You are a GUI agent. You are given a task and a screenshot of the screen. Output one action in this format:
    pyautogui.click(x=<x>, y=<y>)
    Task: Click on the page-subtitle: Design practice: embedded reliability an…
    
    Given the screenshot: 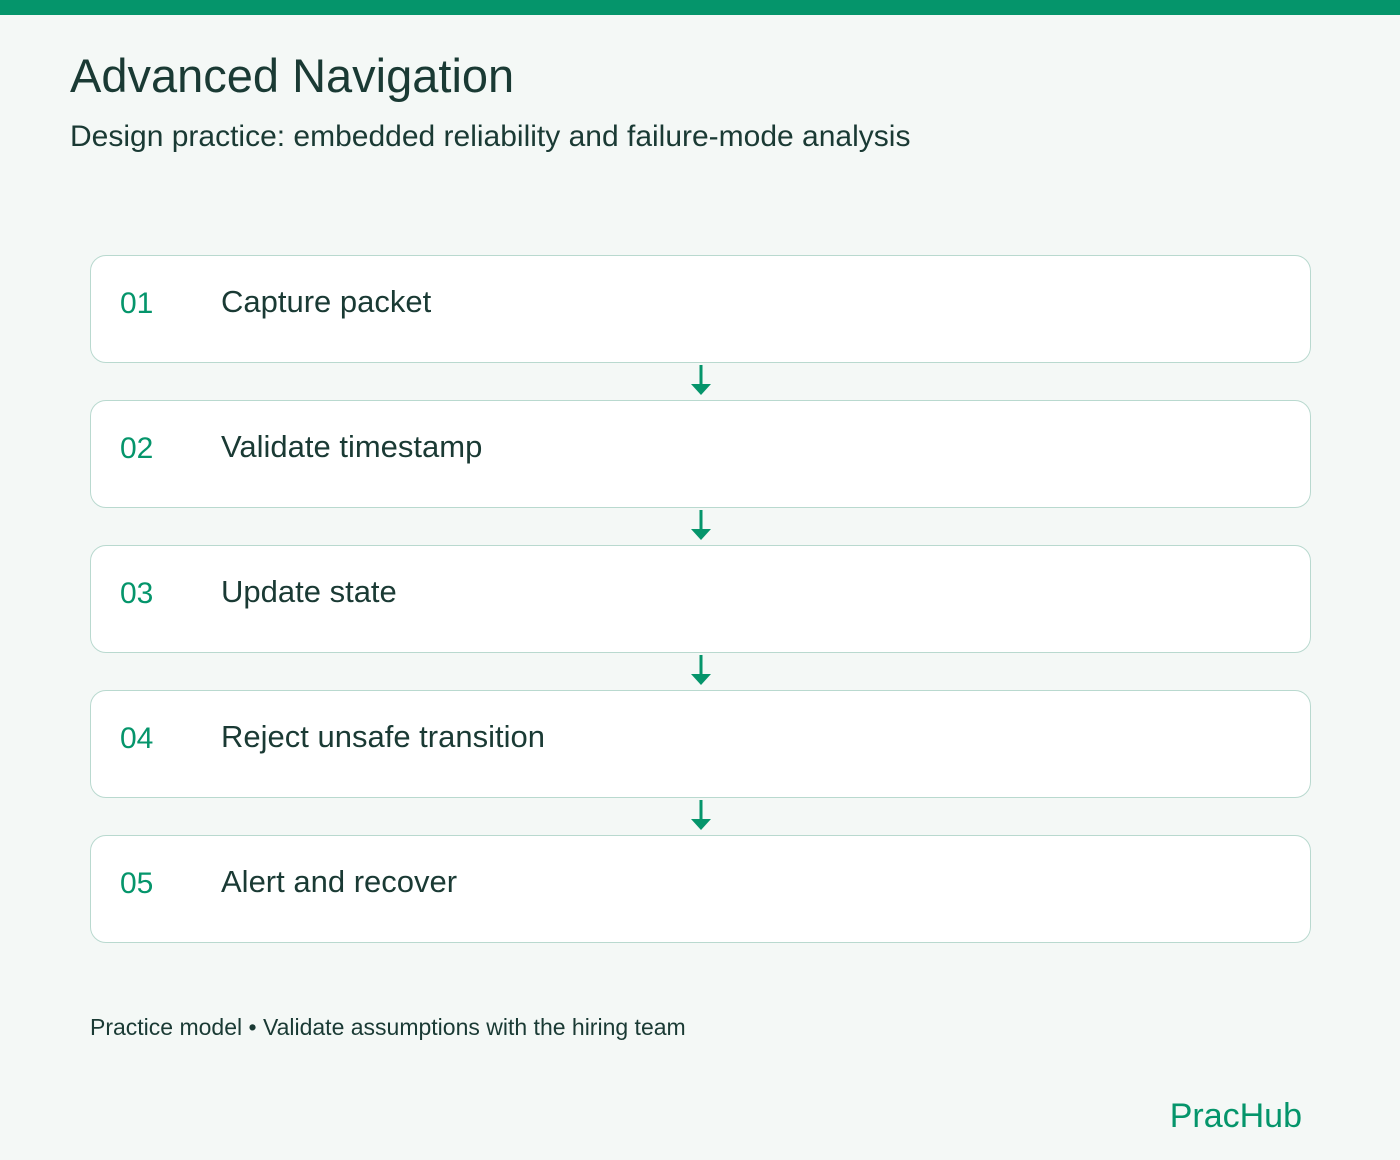 What is the action you would take?
    pyautogui.click(x=490, y=136)
    